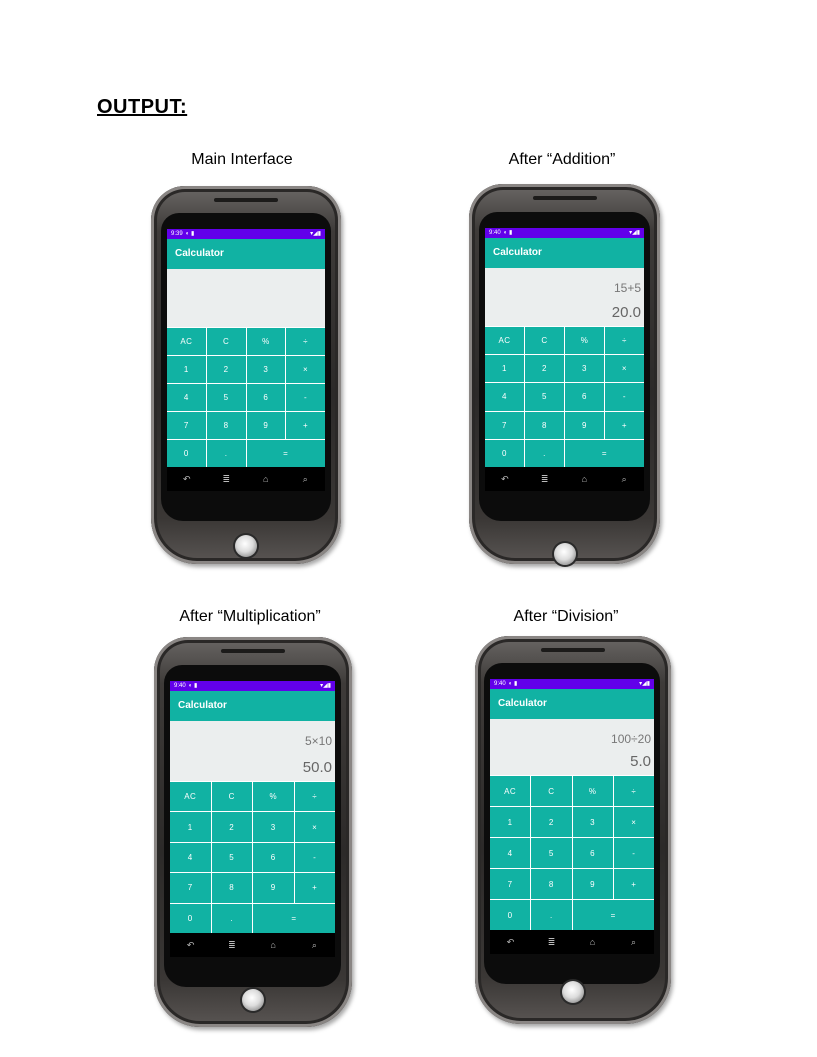 The height and width of the screenshot is (1057, 817). Describe the element at coordinates (500, 684) in the screenshot. I see `status-time: 9:40` at that location.